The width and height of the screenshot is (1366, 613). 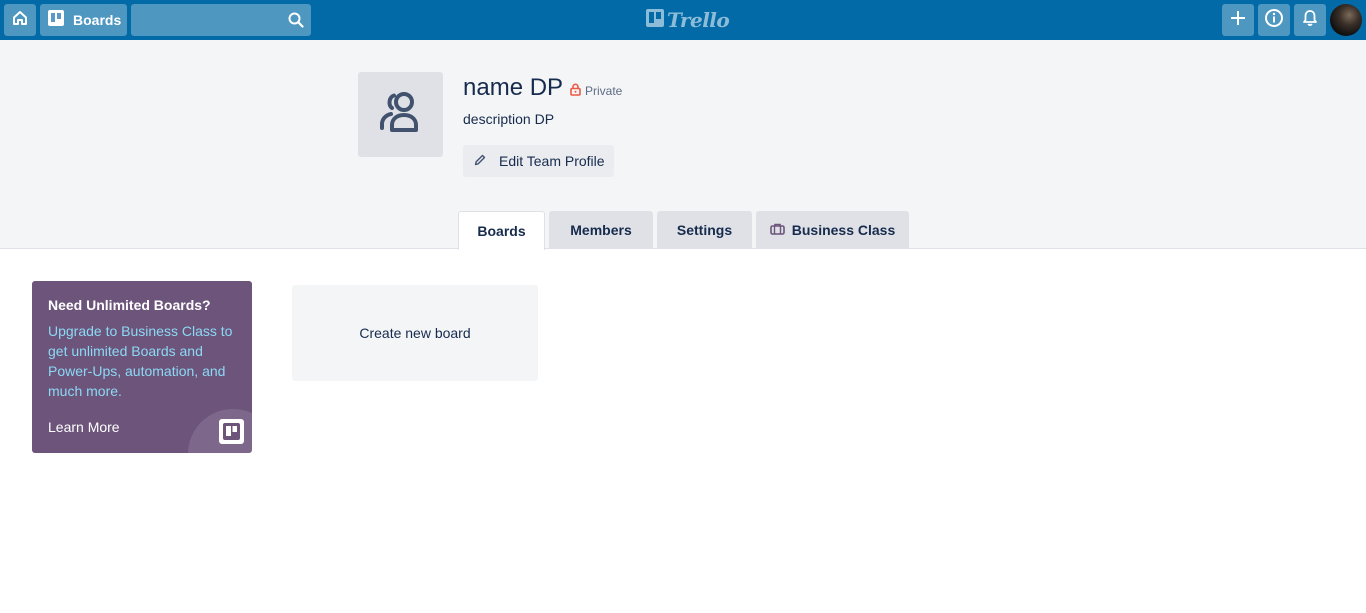 I want to click on edit-team-profile-label: Edit Team Profile, so click(x=552, y=161).